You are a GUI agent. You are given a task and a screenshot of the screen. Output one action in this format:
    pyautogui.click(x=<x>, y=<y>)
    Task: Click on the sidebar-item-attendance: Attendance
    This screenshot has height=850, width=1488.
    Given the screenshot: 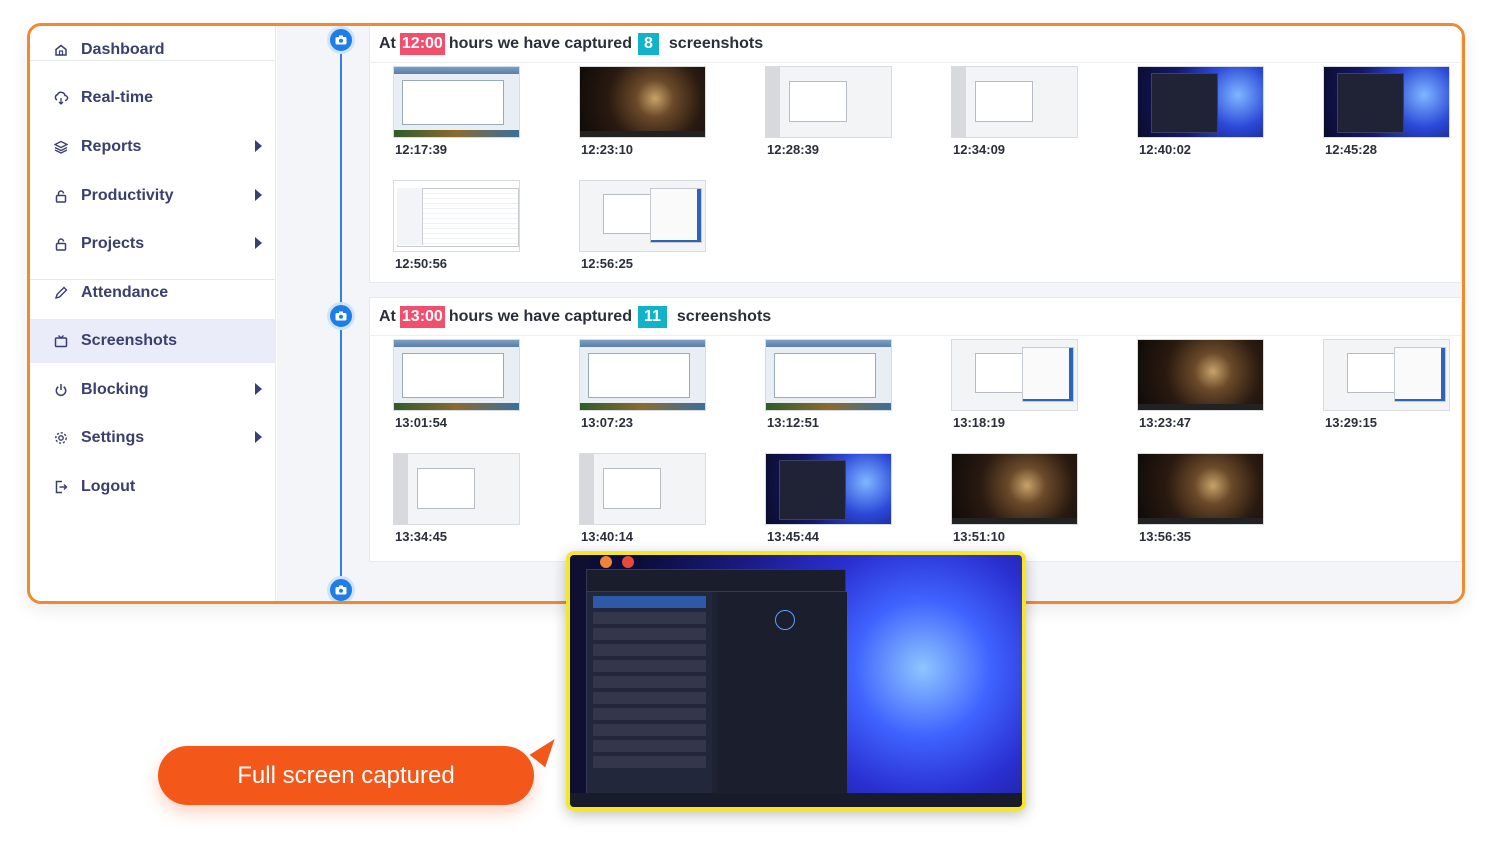 What is the action you would take?
    pyautogui.click(x=153, y=293)
    